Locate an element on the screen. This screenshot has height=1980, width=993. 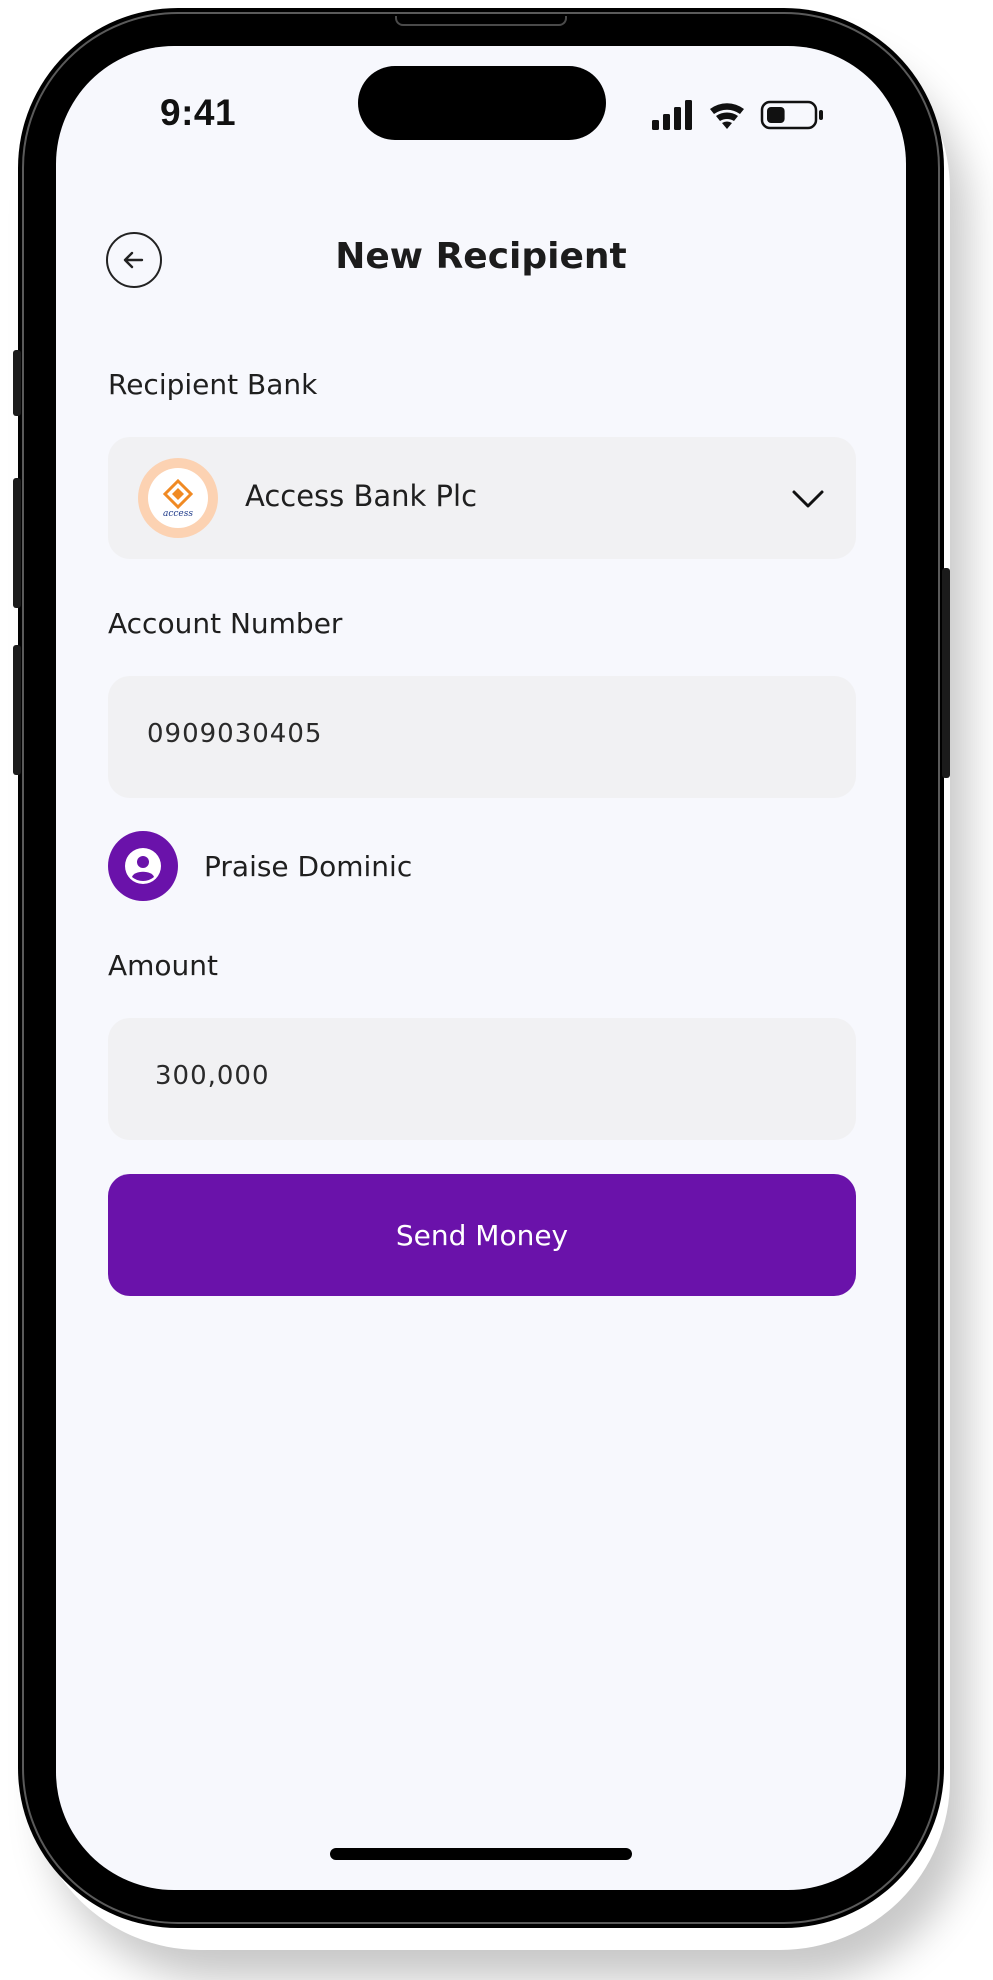
account-number-field is located at coordinates (482, 737).